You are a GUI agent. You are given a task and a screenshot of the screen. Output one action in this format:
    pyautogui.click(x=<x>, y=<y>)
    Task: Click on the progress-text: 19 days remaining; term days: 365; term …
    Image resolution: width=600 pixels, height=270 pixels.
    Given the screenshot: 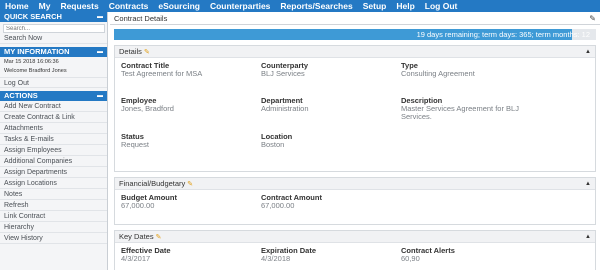 What is the action you would take?
    pyautogui.click(x=503, y=34)
    